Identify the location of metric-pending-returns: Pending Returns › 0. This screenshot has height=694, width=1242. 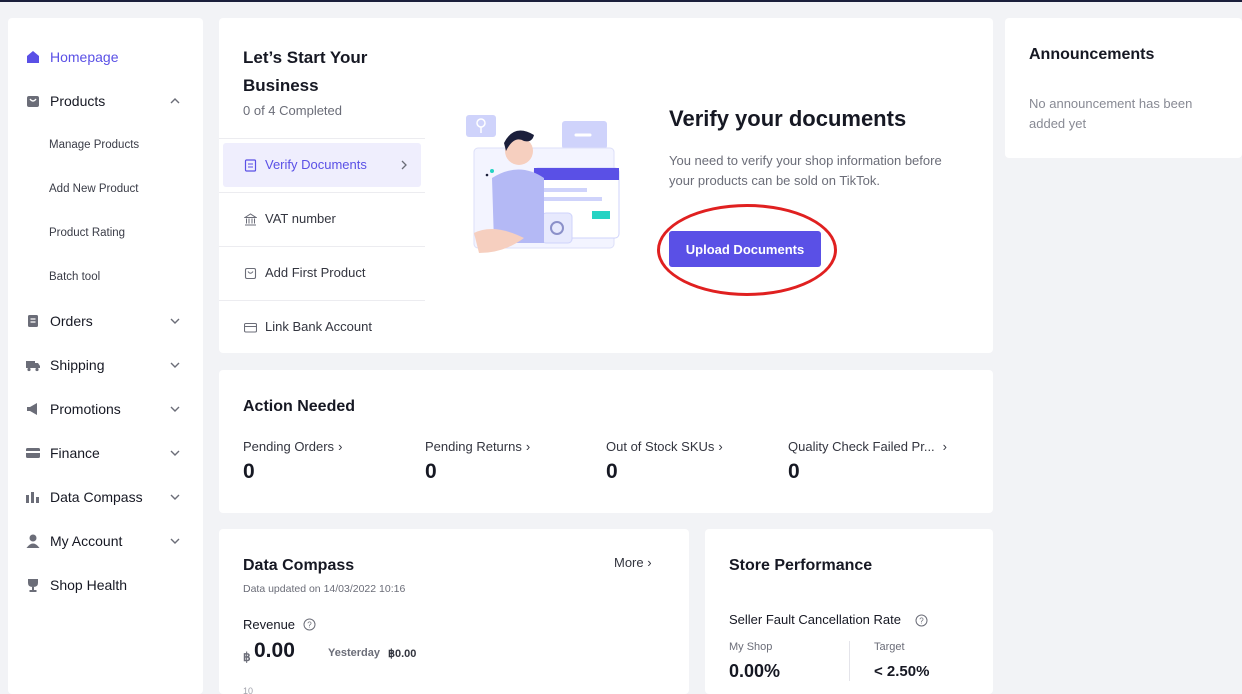
(478, 460).